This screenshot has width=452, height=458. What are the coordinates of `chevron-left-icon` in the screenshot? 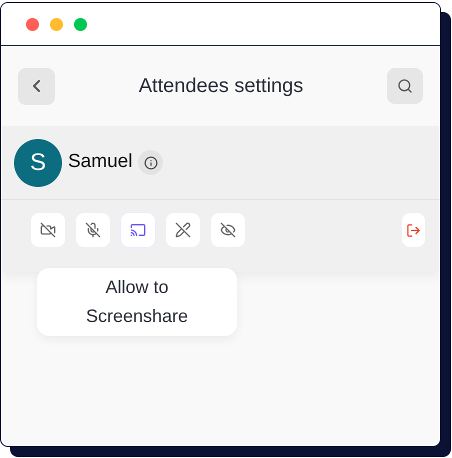 It's located at (36, 86).